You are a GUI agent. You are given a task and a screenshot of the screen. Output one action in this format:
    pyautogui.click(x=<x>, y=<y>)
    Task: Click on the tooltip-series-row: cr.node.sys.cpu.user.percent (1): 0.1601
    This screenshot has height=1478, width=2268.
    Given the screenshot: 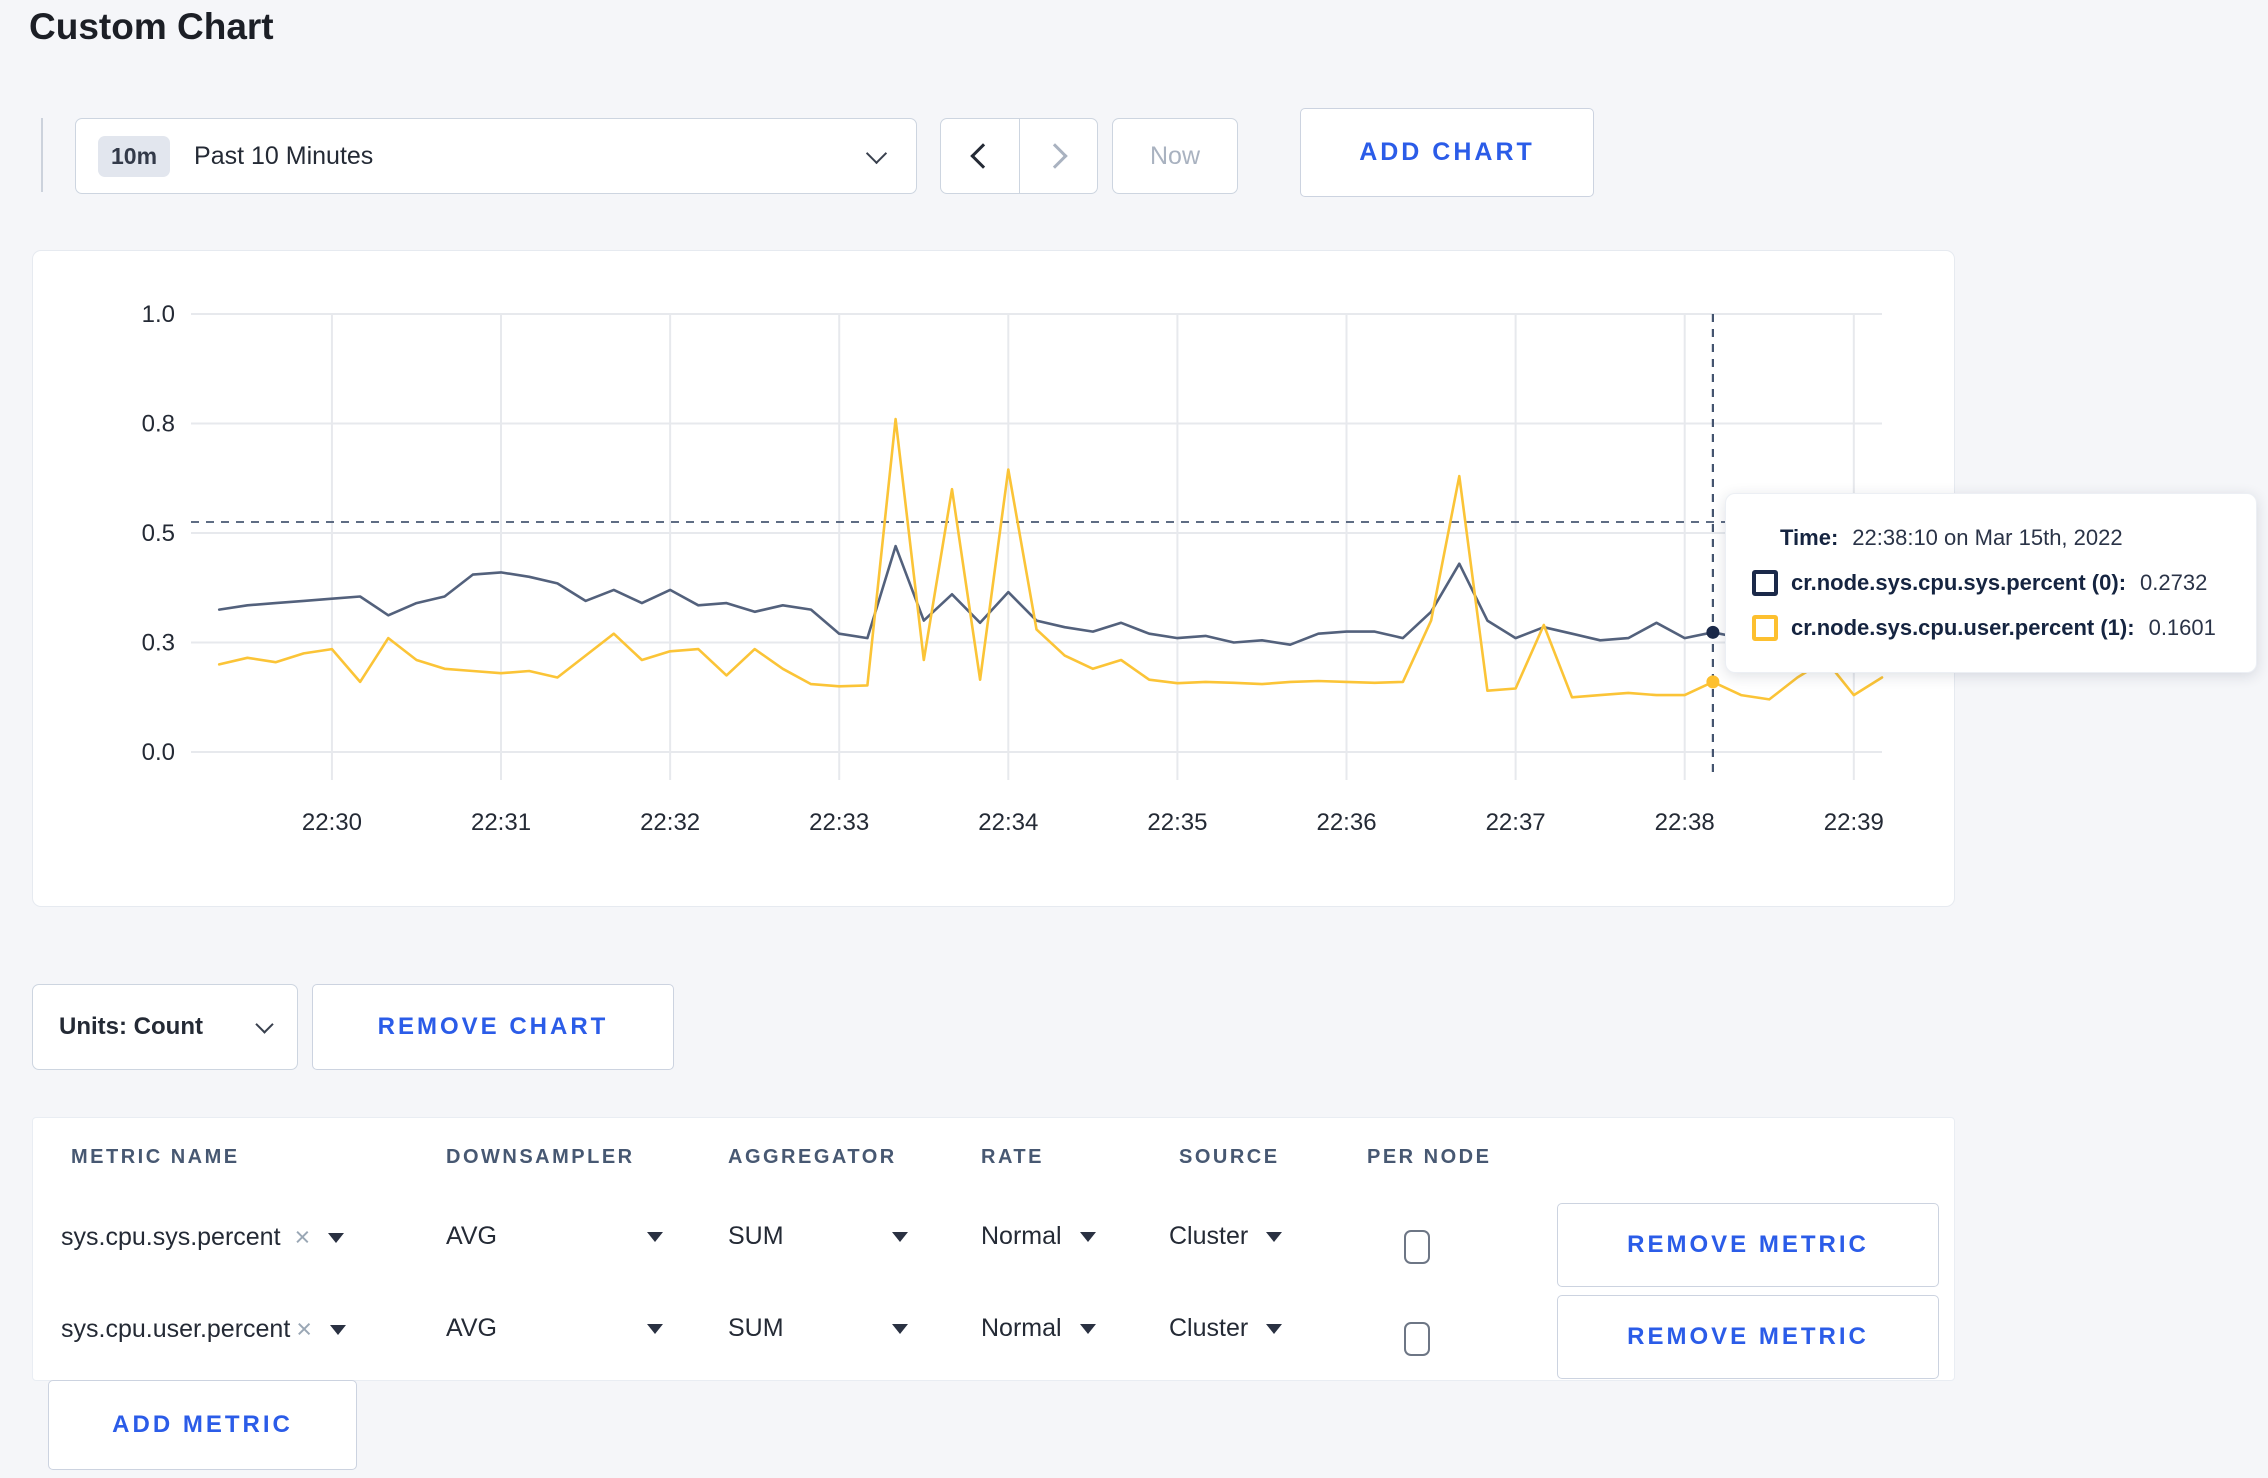 What is the action you would take?
    pyautogui.click(x=2004, y=628)
    